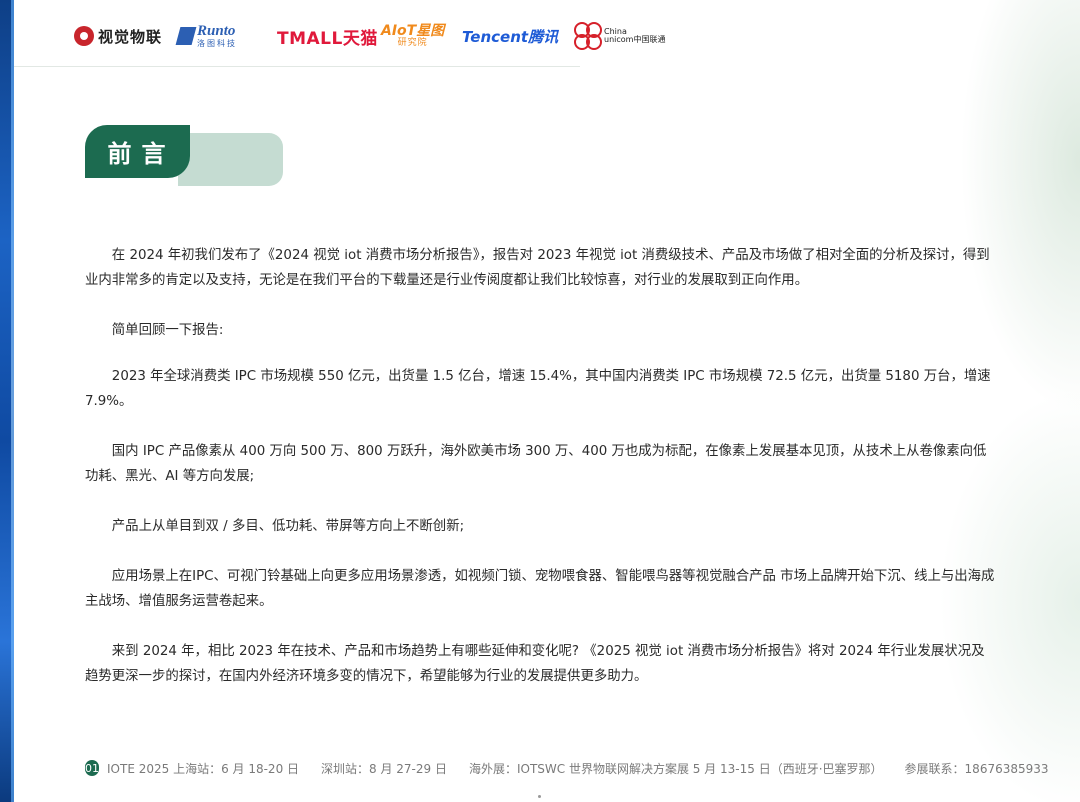  Describe the element at coordinates (7, 401) in the screenshot. I see `left-decorative-strip` at that location.